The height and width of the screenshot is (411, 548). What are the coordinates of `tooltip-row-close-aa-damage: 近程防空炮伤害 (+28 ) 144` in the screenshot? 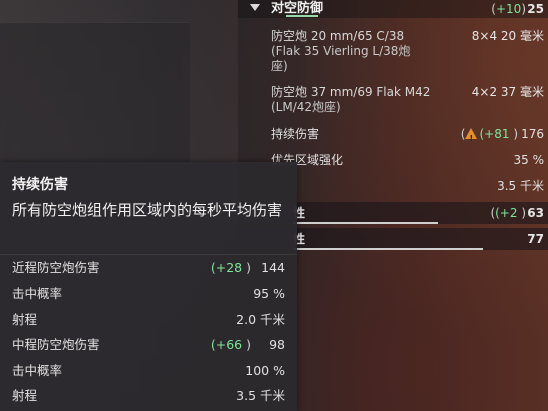 It's located at (148, 268).